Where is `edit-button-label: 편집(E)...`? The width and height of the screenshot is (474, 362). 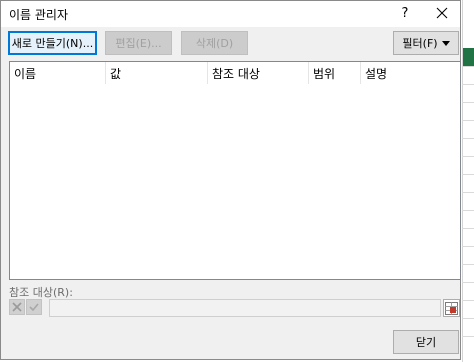
edit-button-label: 편집(E)... is located at coordinates (138, 43).